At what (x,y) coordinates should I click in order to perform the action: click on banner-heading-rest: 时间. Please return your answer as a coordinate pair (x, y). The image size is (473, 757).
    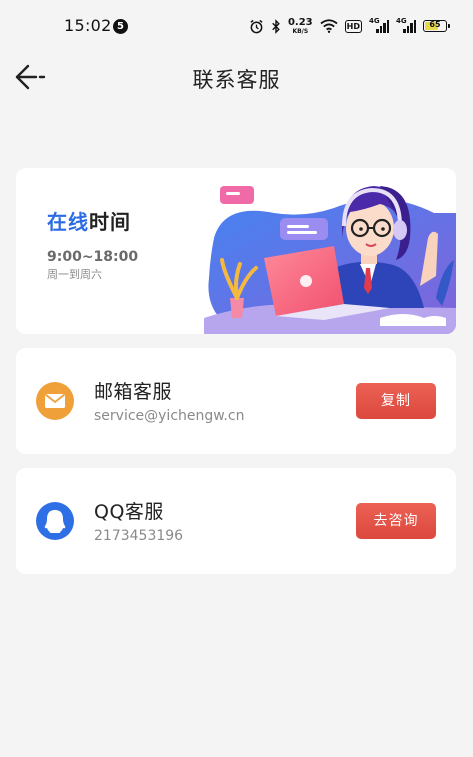
    Looking at the image, I should click on (110, 222).